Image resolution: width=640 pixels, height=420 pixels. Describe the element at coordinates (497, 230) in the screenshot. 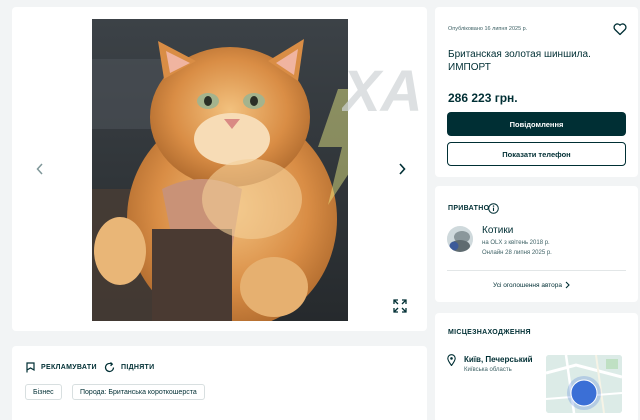

I see `seller-name: Котики` at that location.